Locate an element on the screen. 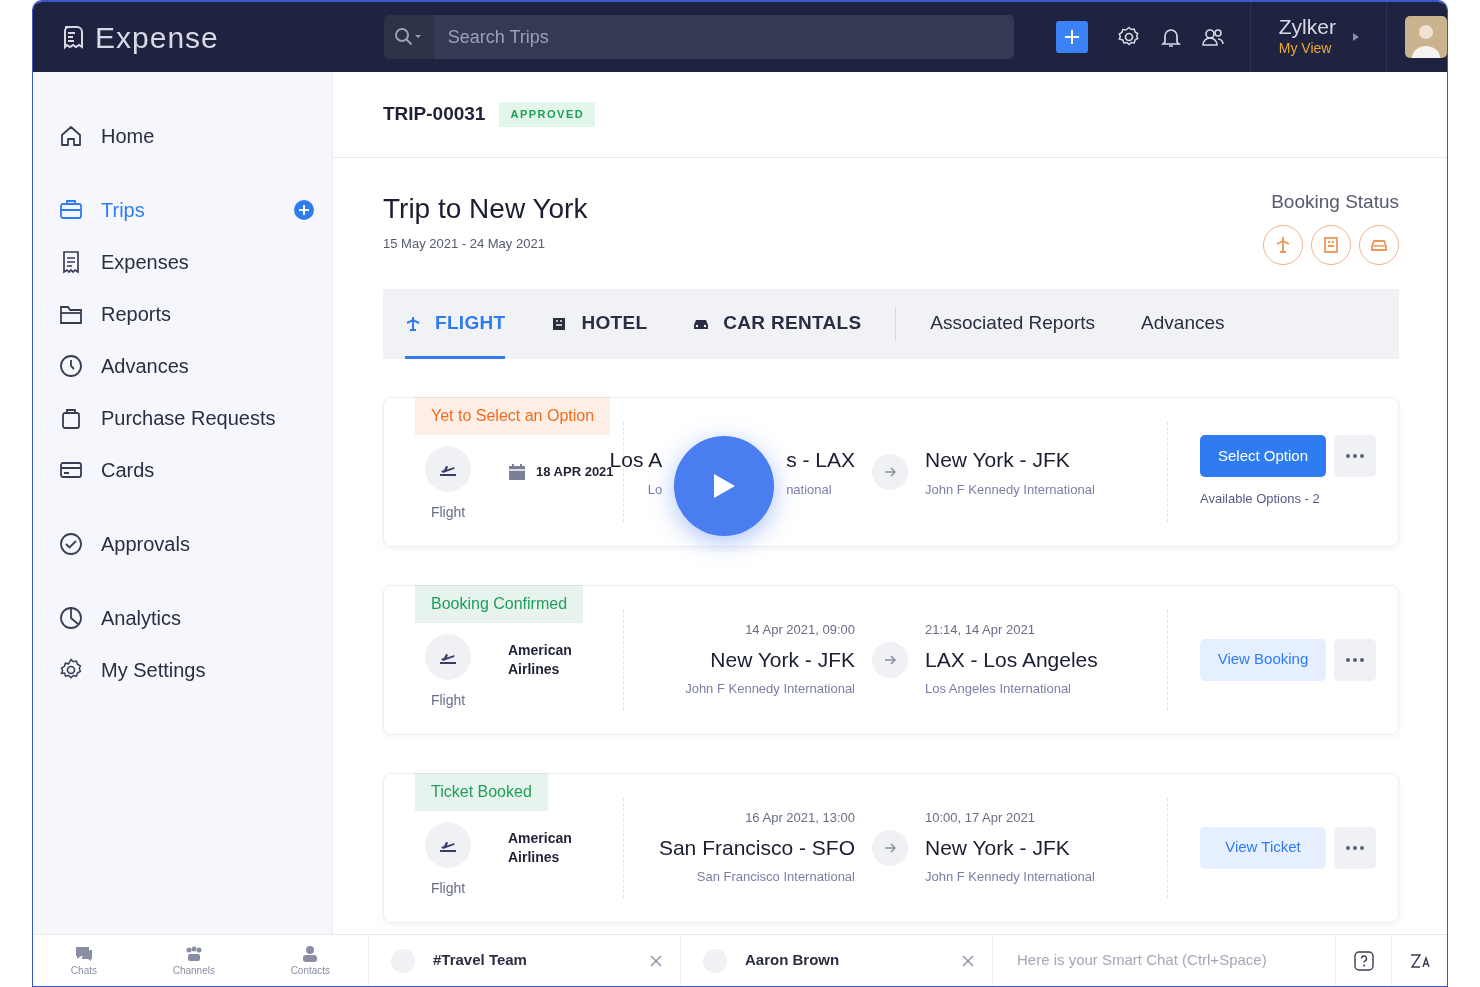  departure-time: 16 Apr 2021, 13:00 is located at coordinates (800, 818).